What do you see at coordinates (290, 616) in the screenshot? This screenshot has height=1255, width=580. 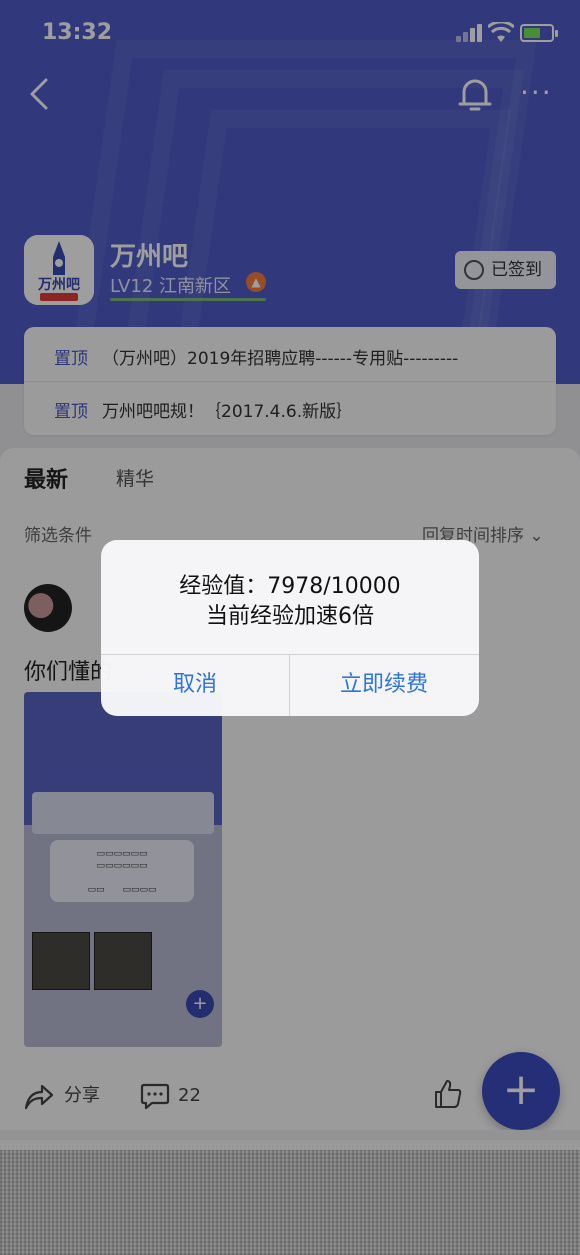 I see `experience-boost: 当前经验加速6倍` at bounding box center [290, 616].